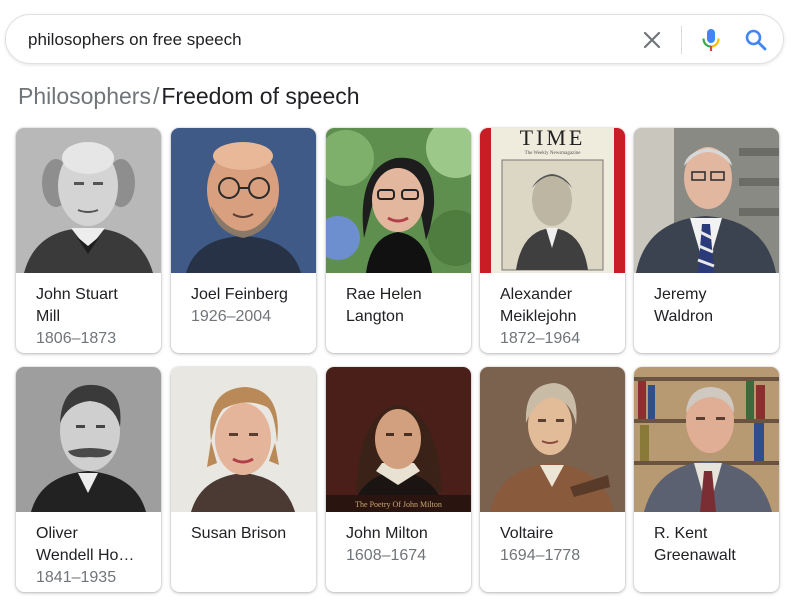 The width and height of the screenshot is (791, 609). What do you see at coordinates (681, 533) in the screenshot?
I see `person-name: R. Kent` at bounding box center [681, 533].